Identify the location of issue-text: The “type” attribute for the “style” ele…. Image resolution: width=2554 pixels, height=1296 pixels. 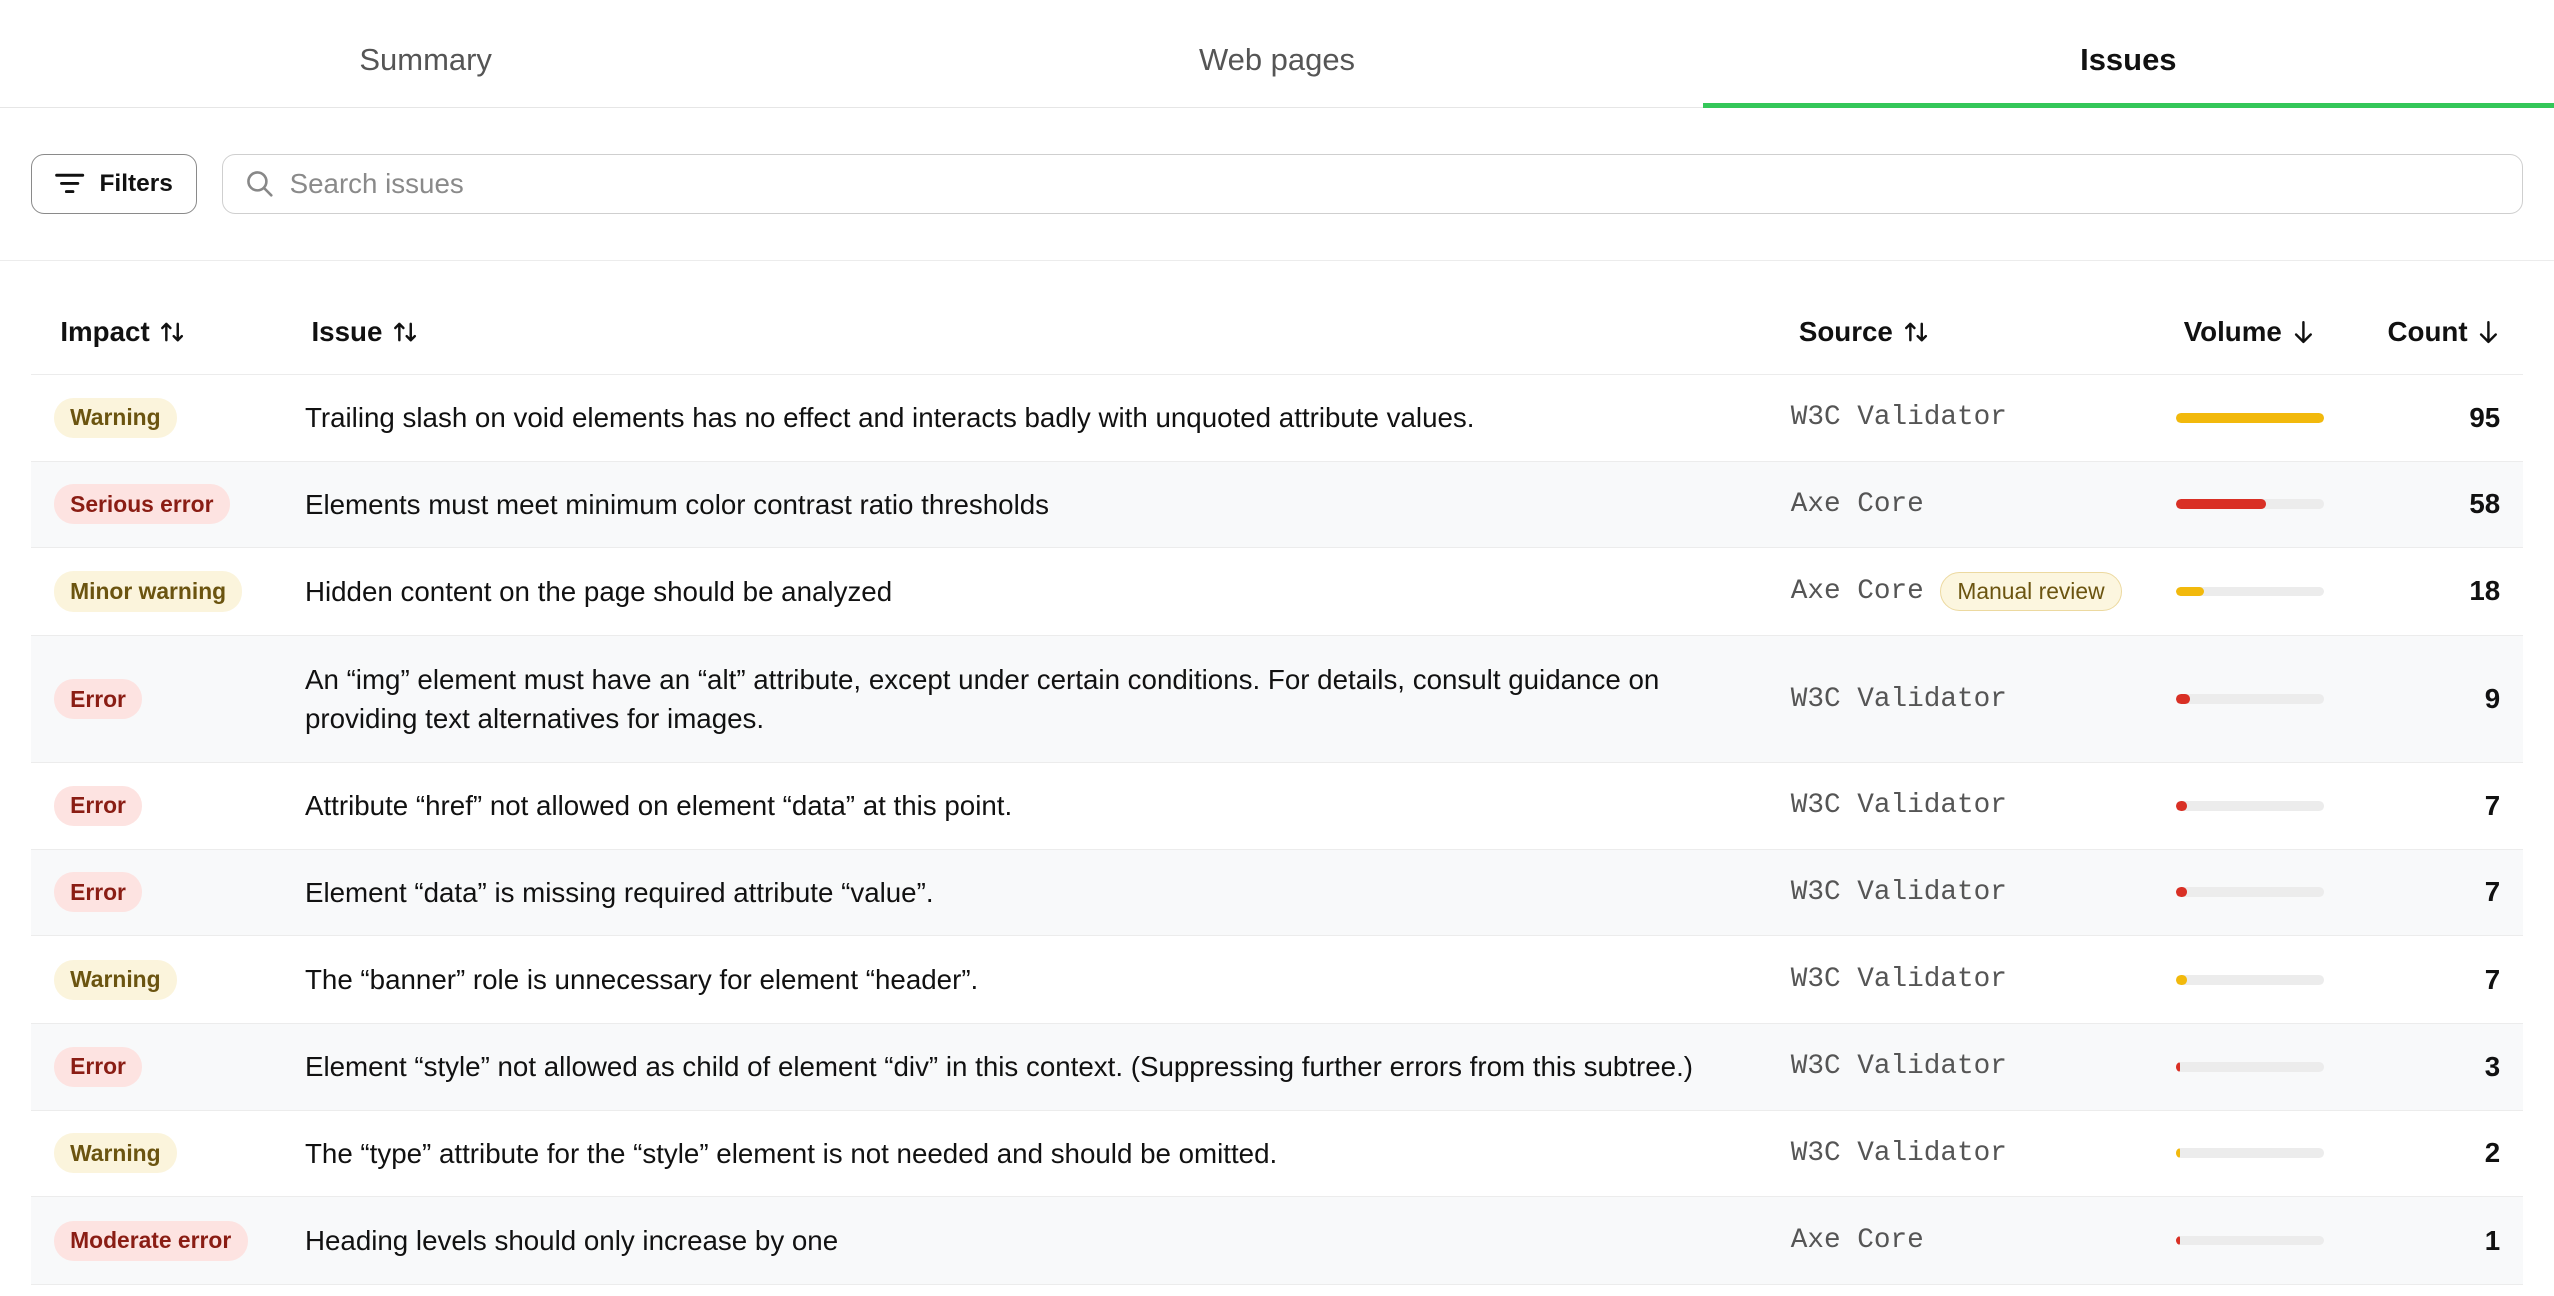
(791, 1153).